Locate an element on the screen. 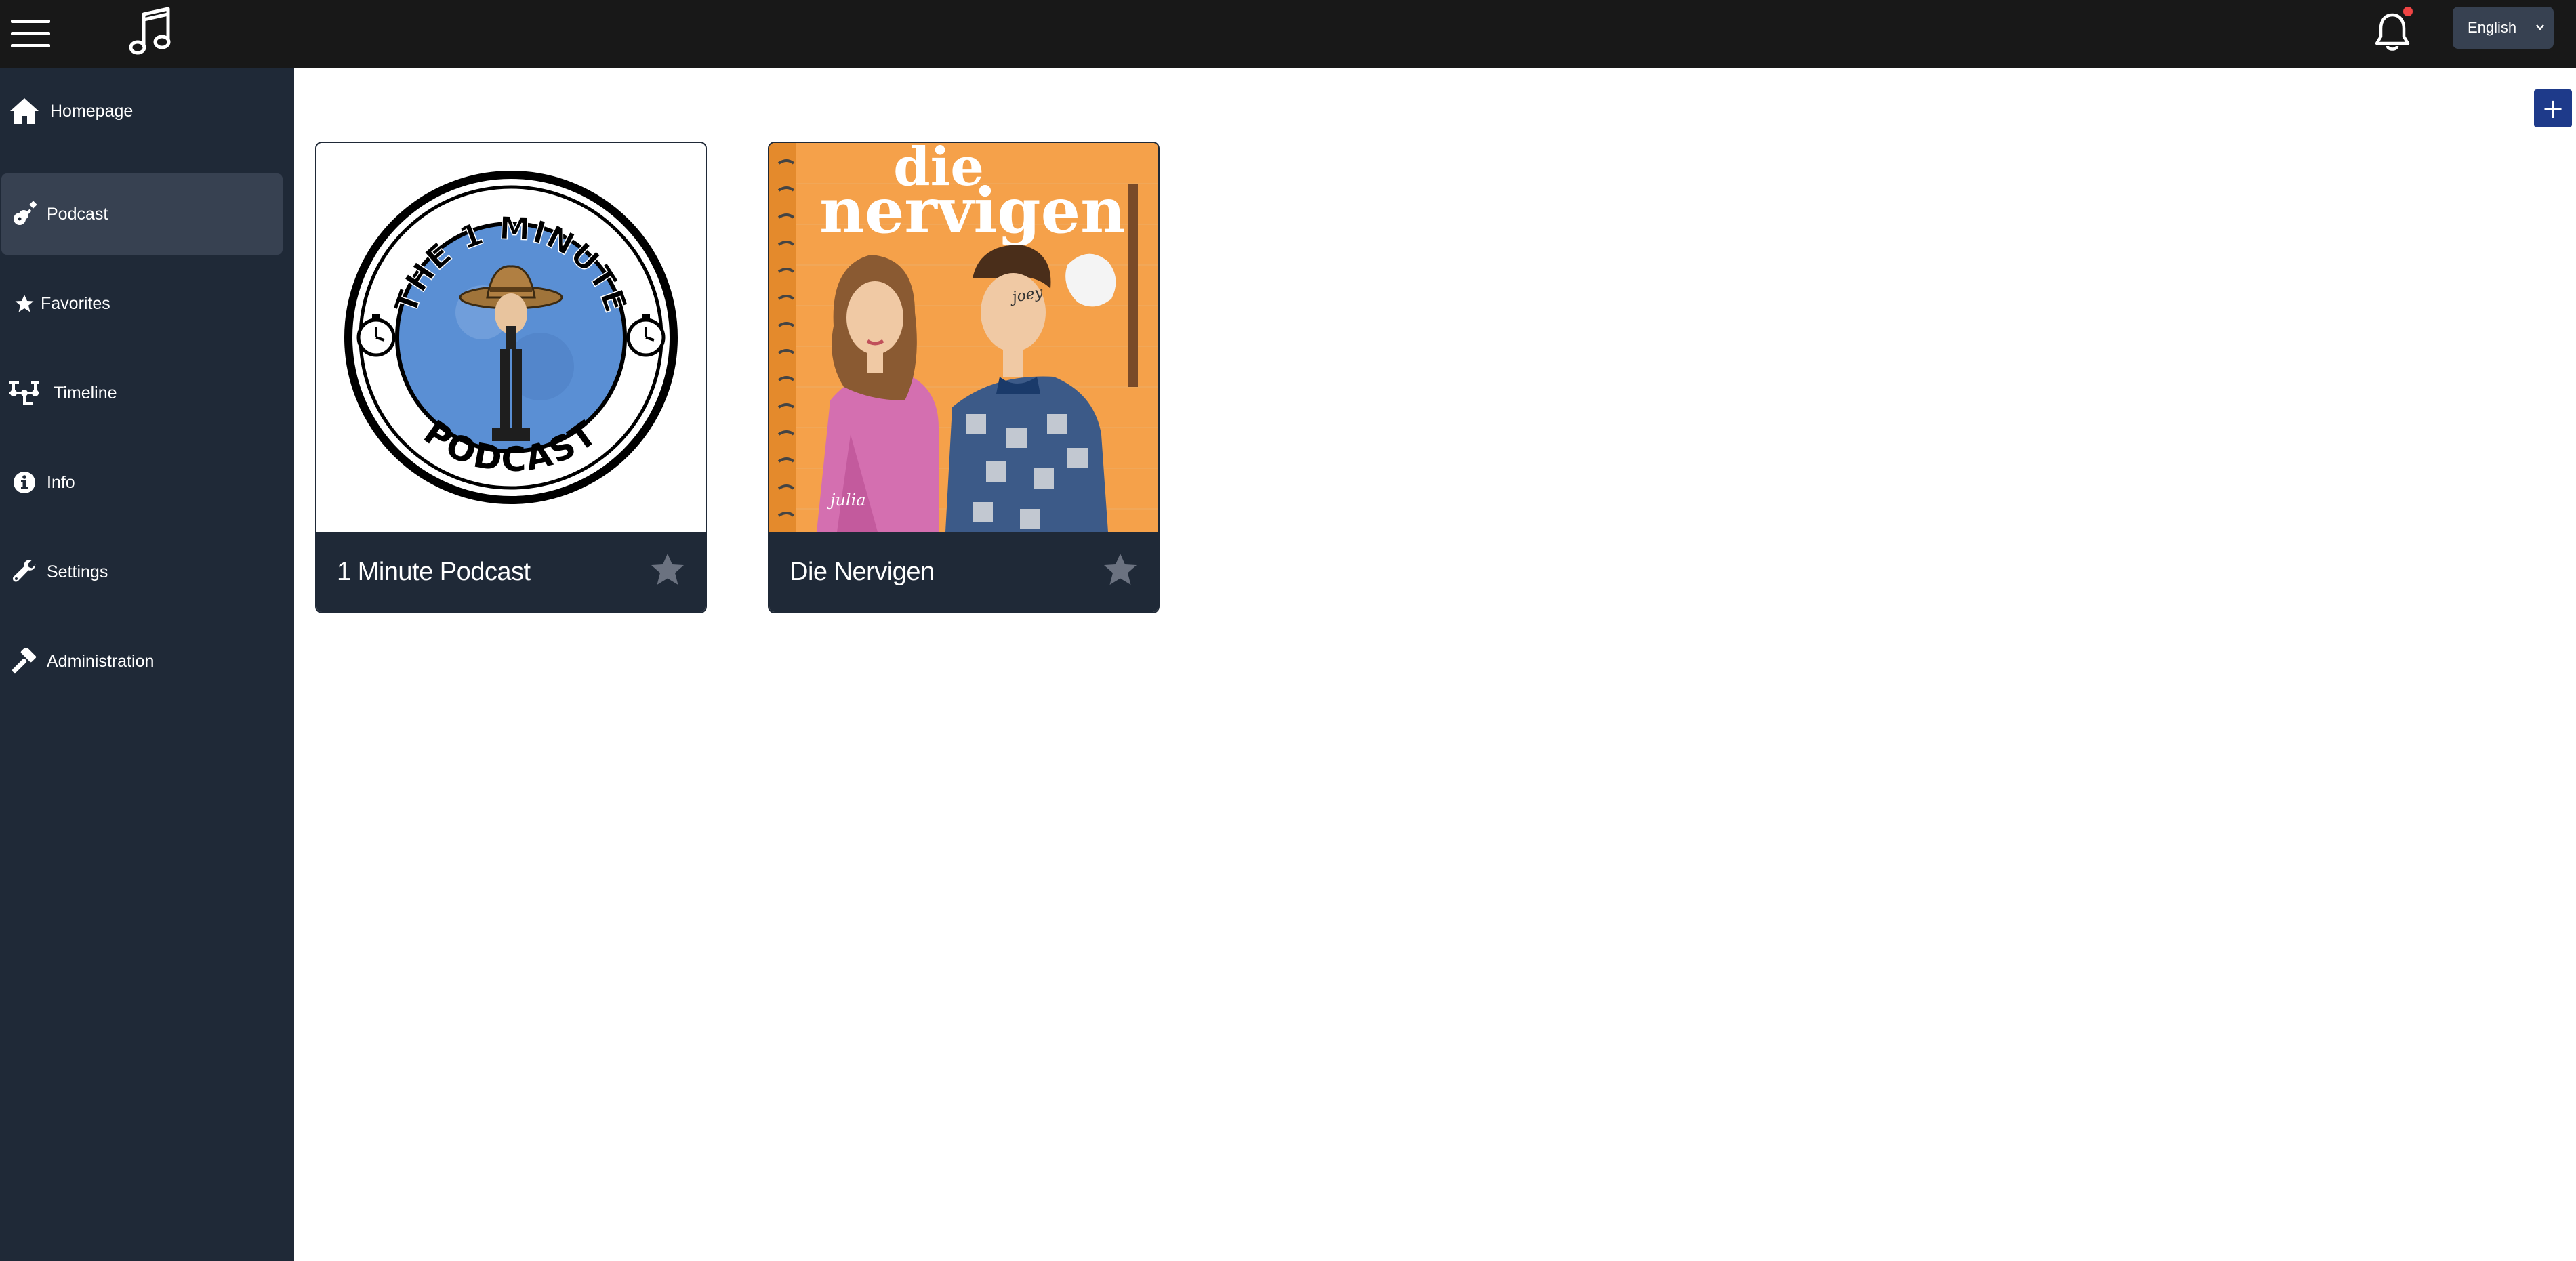  sidebar-item-settings: Settings is located at coordinates (142, 572).